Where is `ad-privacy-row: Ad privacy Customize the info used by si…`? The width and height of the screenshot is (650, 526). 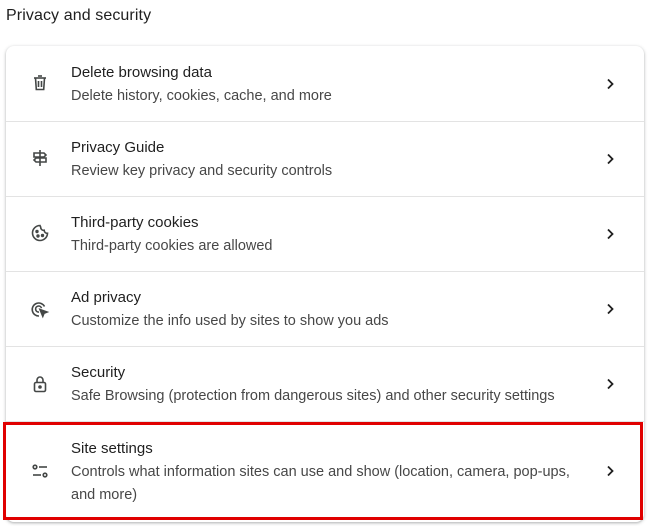
ad-privacy-row: Ad privacy Customize the info used by si… is located at coordinates (325, 309).